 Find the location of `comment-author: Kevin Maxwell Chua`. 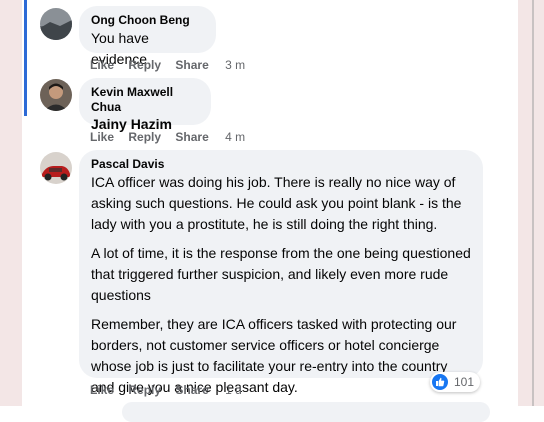

comment-author: Kevin Maxwell Chua is located at coordinates (145, 100).